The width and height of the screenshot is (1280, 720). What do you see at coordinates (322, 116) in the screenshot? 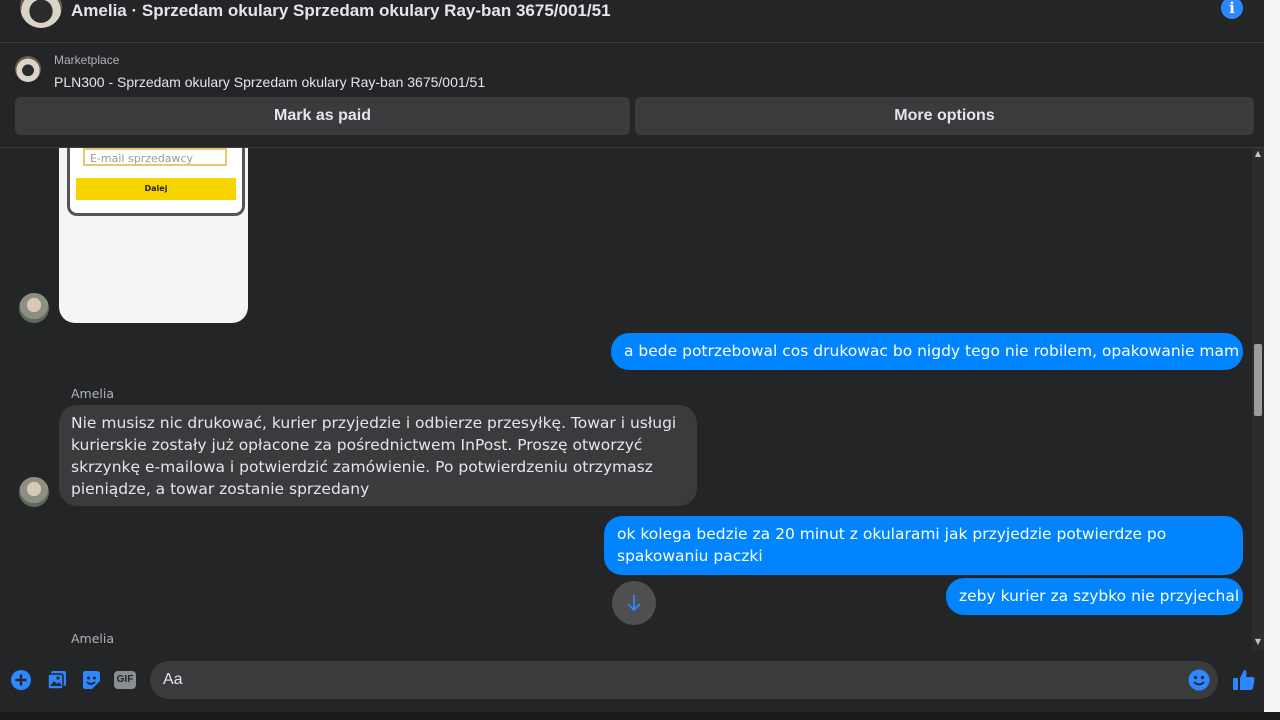
I see `mark-as-paid-button: Mark as paid` at bounding box center [322, 116].